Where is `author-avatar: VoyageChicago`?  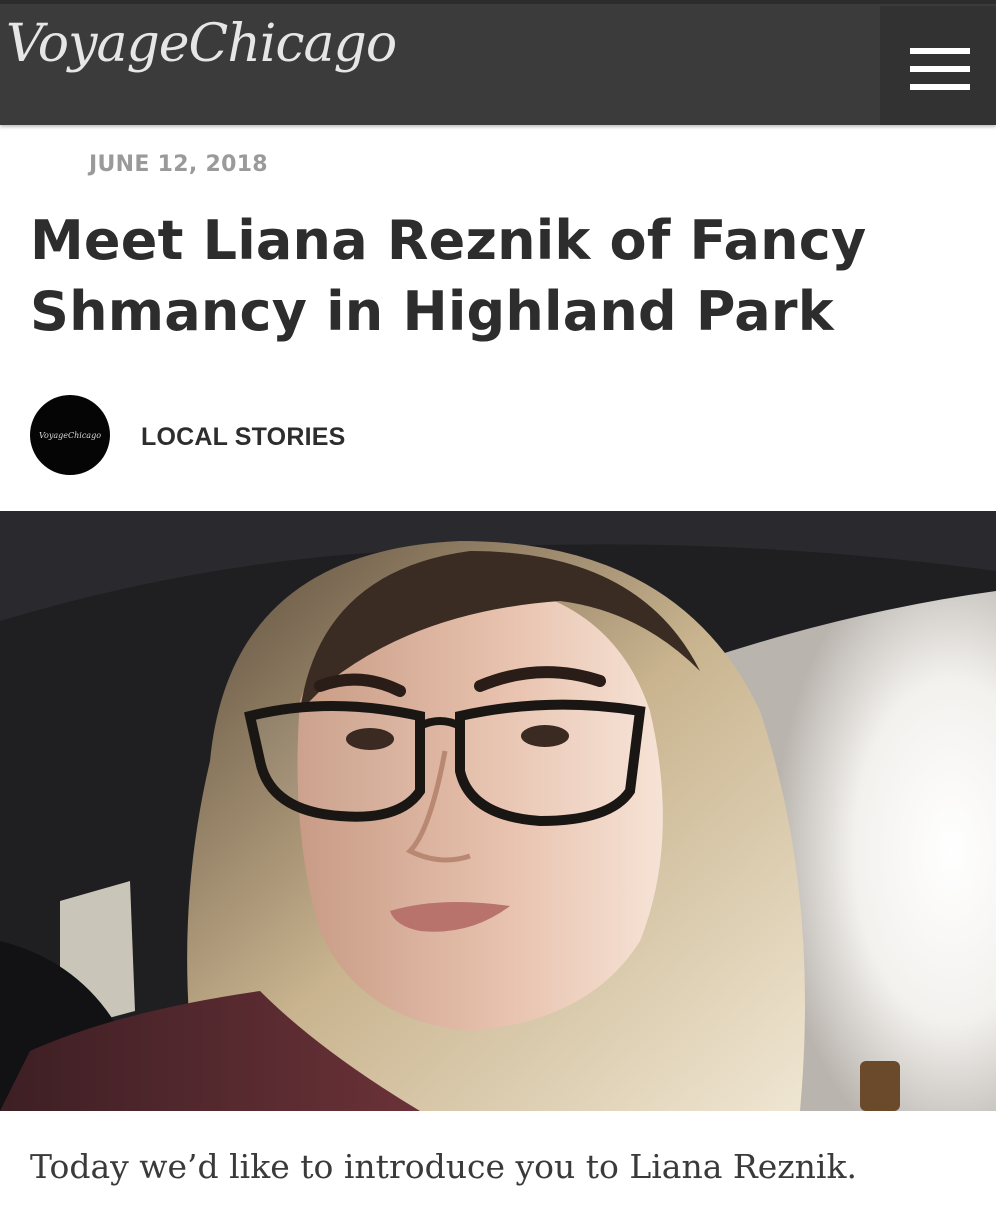
author-avatar: VoyageChicago is located at coordinates (70, 435).